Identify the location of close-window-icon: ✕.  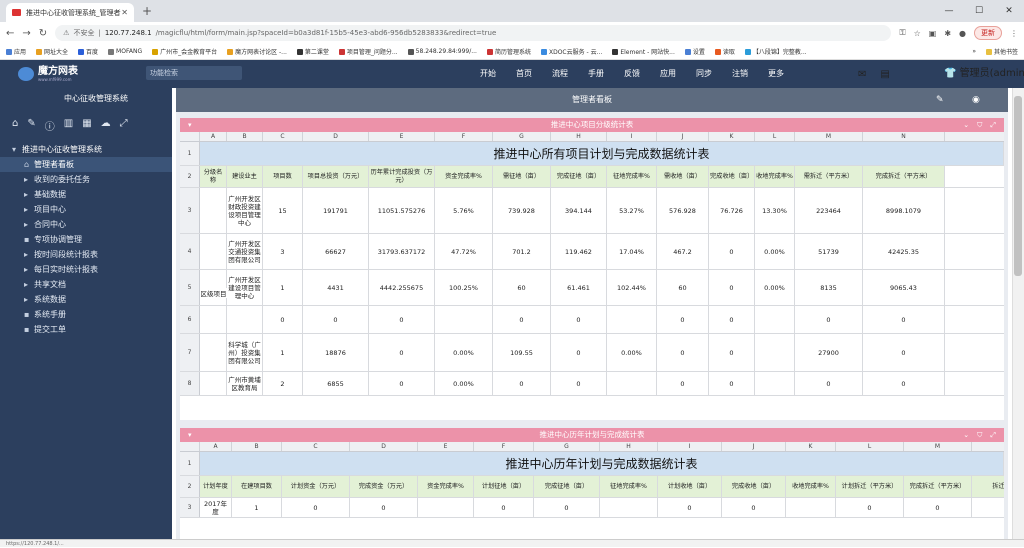
(1009, 11).